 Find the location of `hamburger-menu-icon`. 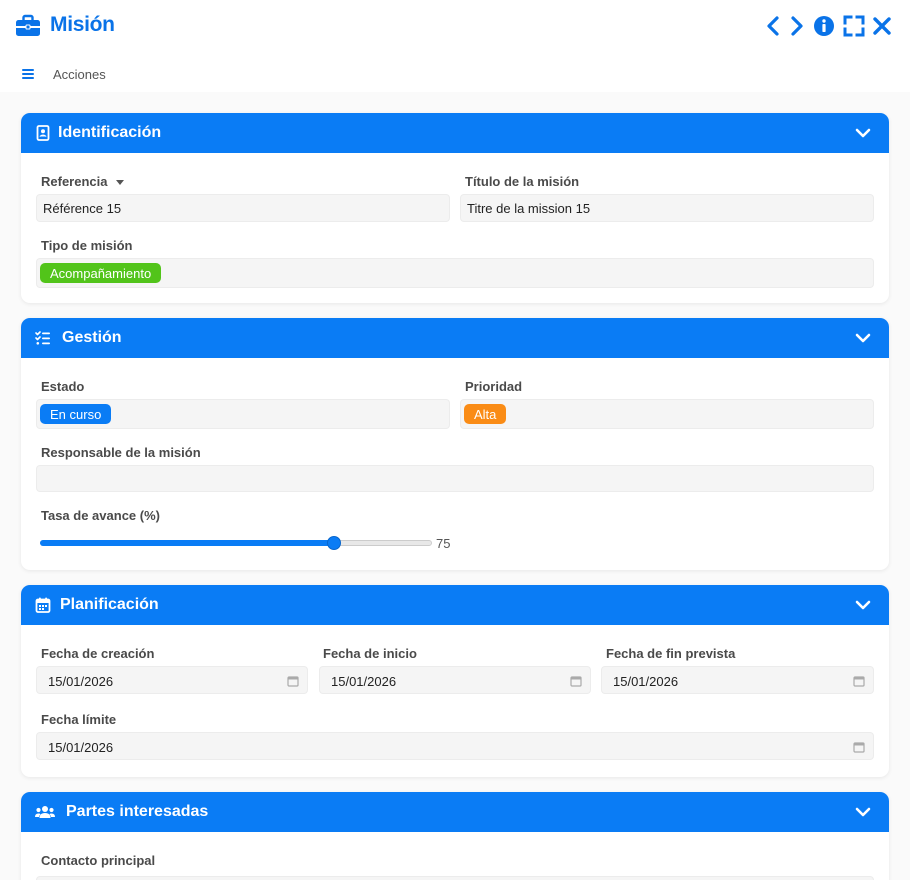

hamburger-menu-icon is located at coordinates (28, 74).